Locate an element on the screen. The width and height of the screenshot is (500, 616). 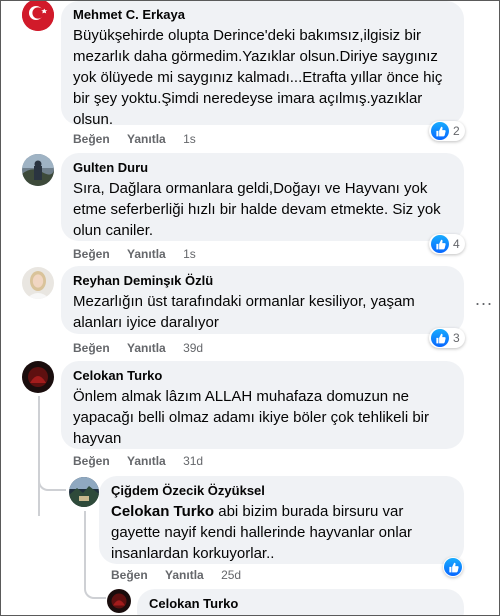
reaction-count: 3 is located at coordinates (447, 338).